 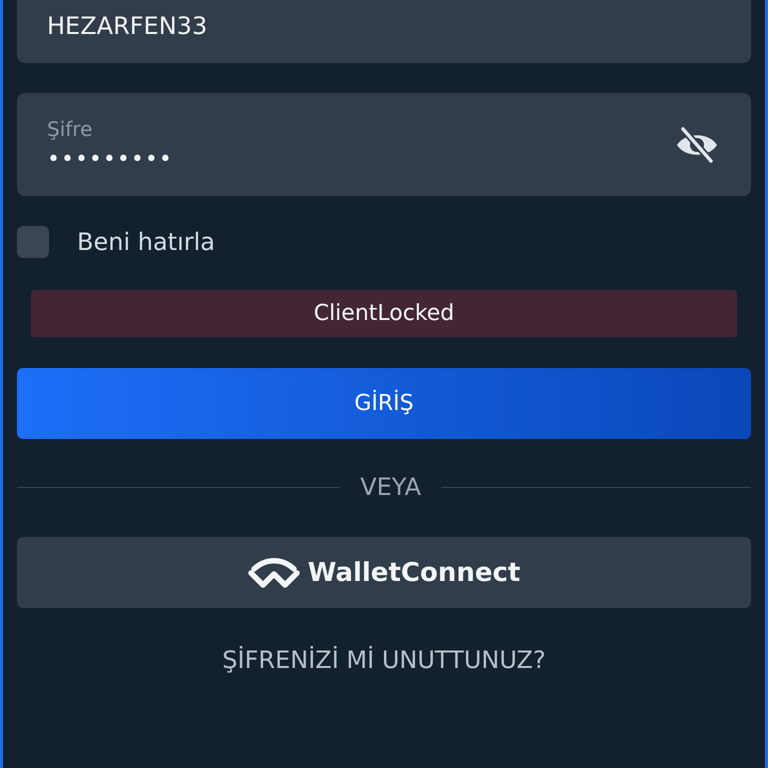 What do you see at coordinates (127, 26) in the screenshot?
I see `username-value: HEZARFEN33` at bounding box center [127, 26].